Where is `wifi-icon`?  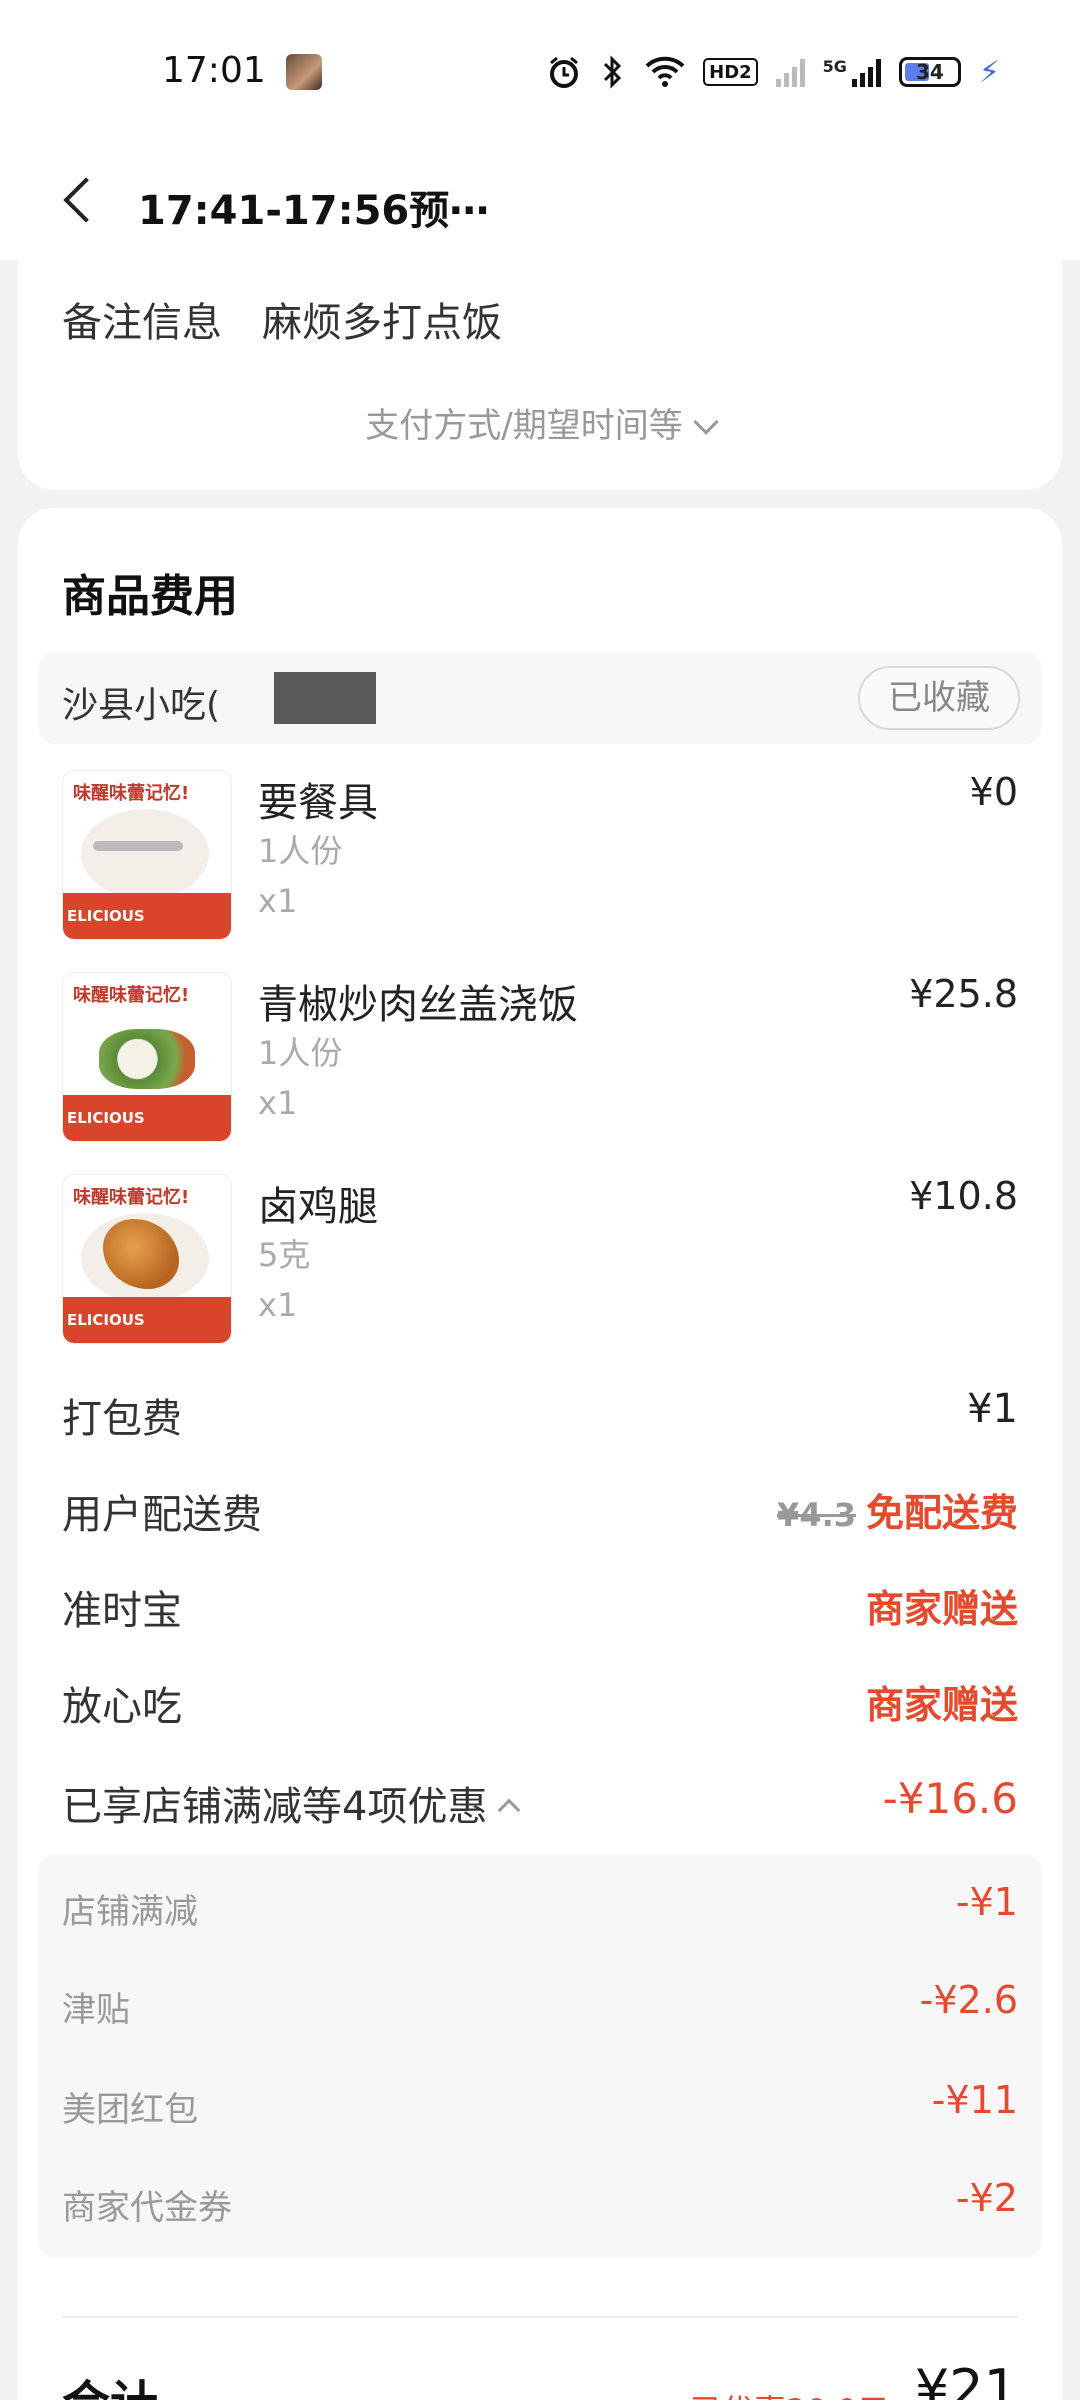 wifi-icon is located at coordinates (665, 72).